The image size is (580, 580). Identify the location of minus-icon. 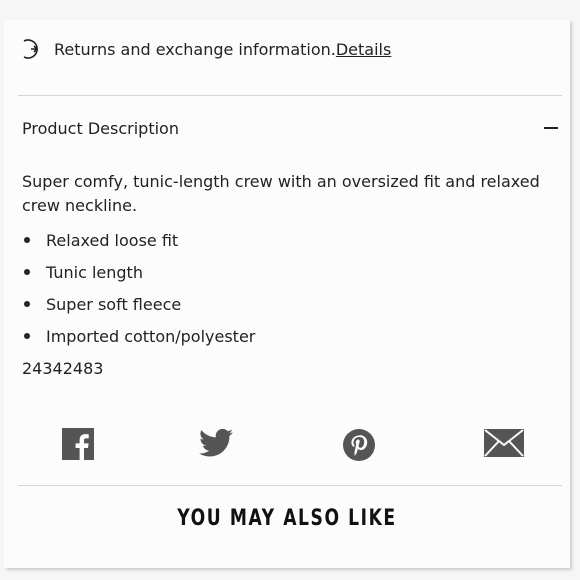
(551, 128).